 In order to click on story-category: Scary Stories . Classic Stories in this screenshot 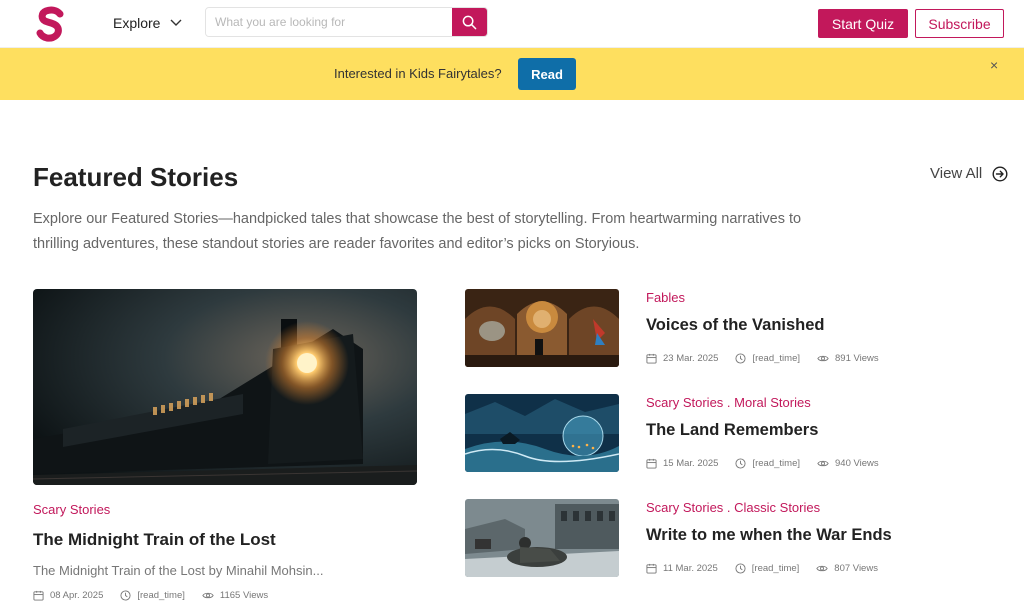, I will do `click(733, 507)`.